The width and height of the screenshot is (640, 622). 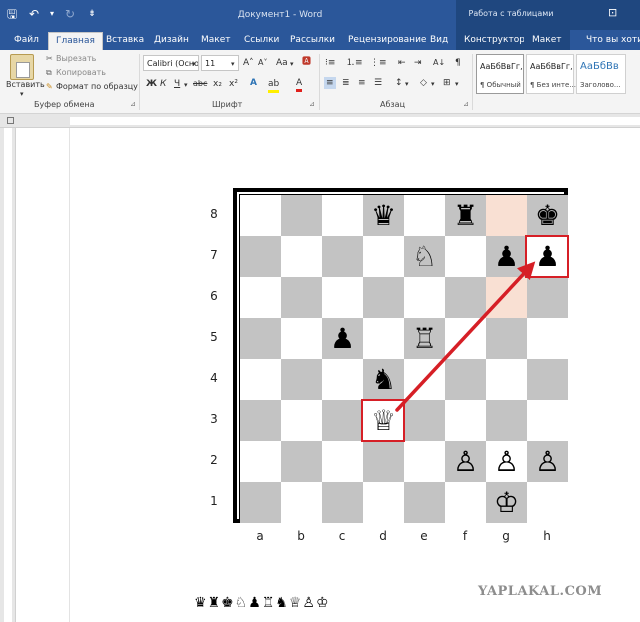 I want to click on clipboard-expand-icon: ⊿, so click(x=133, y=104).